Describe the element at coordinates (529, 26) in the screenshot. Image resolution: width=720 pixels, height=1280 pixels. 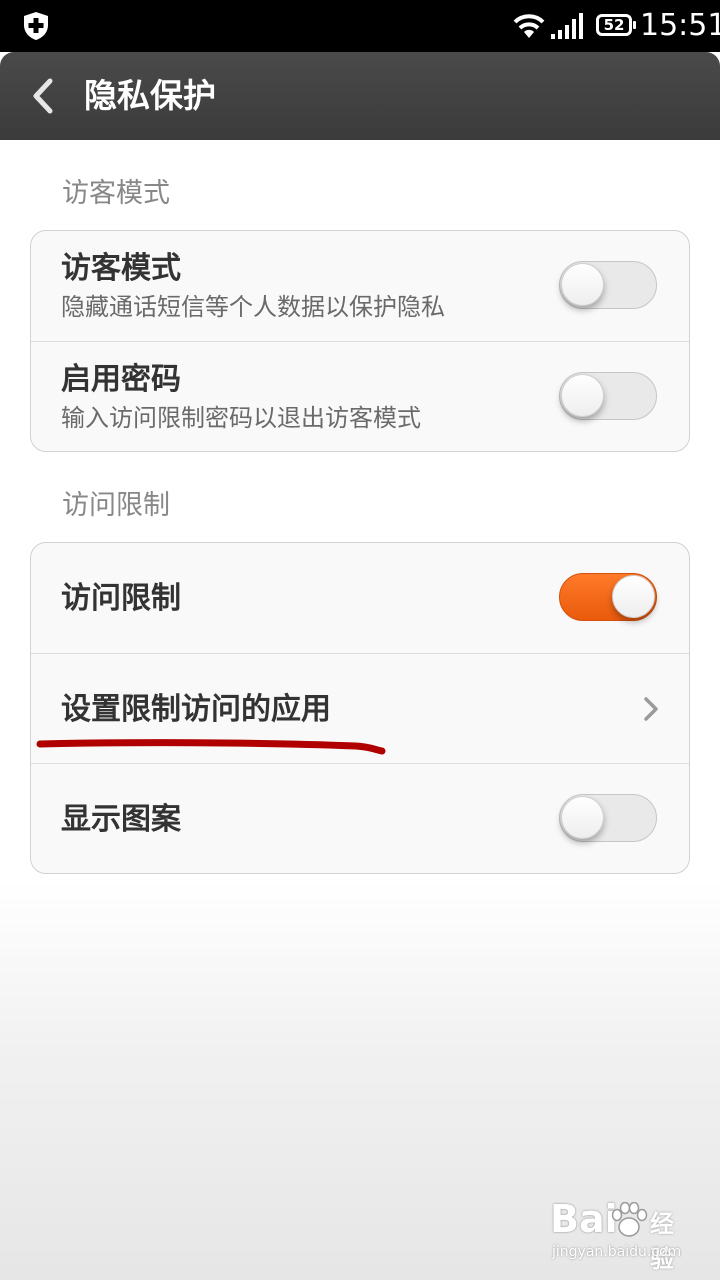
I see `wifi-icon` at that location.